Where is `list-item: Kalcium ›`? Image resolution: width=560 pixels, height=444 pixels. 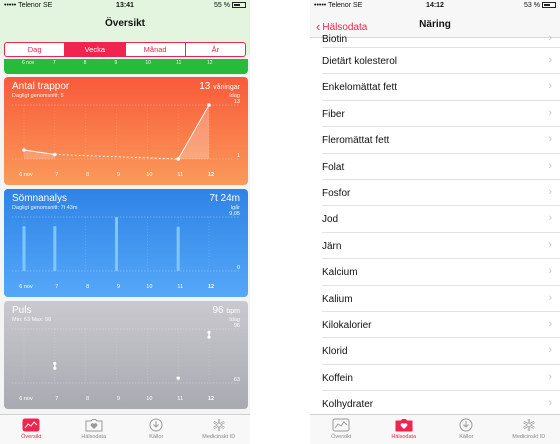
list-item: Kalcium › is located at coordinates (441, 272).